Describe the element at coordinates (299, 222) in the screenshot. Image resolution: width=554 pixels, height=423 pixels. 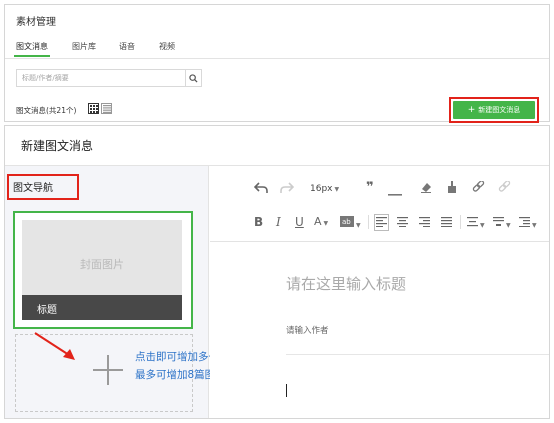
I see `underline-icon: U` at that location.